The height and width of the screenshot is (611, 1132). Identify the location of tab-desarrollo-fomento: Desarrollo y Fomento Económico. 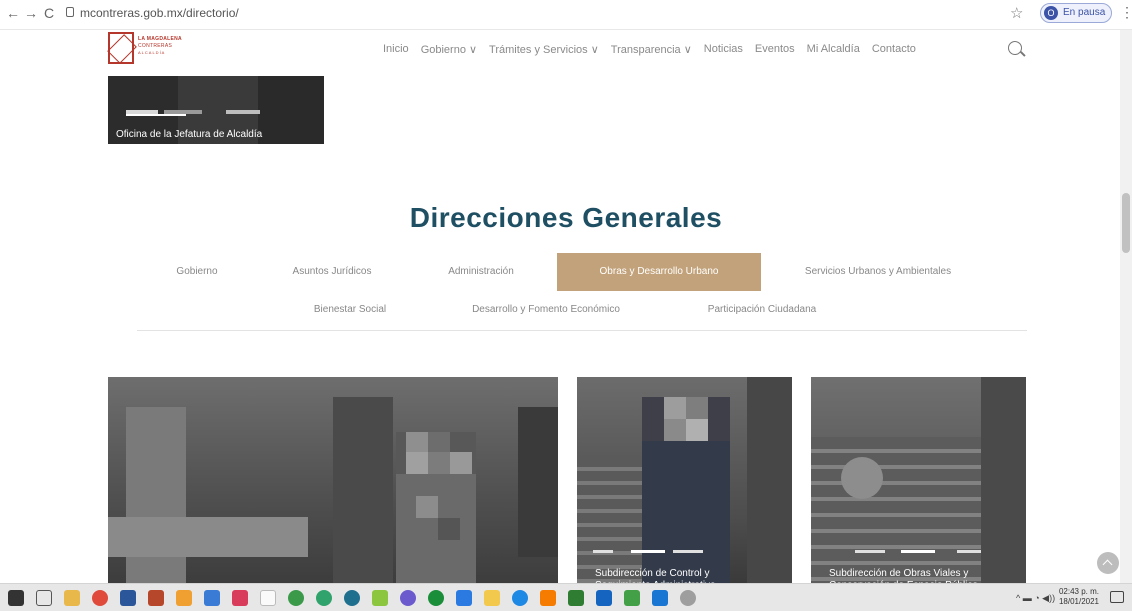
(546, 310).